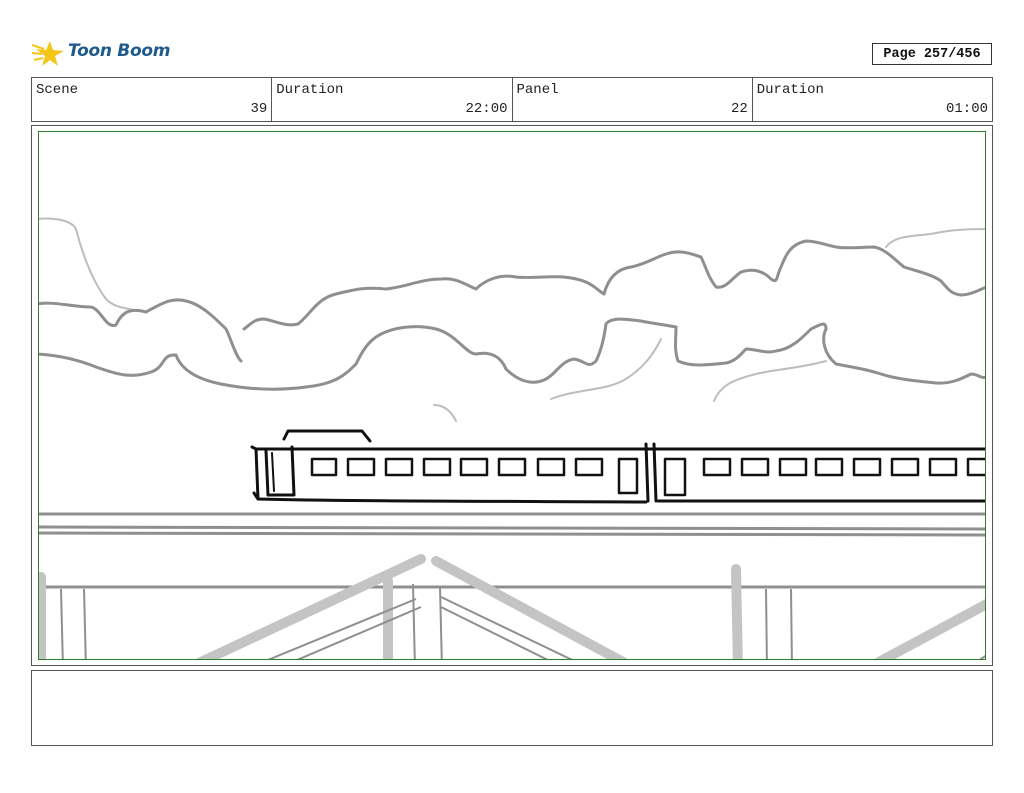 The width and height of the screenshot is (1024, 793). Describe the element at coordinates (119, 51) in the screenshot. I see `logo-text: Toon Boom` at that location.